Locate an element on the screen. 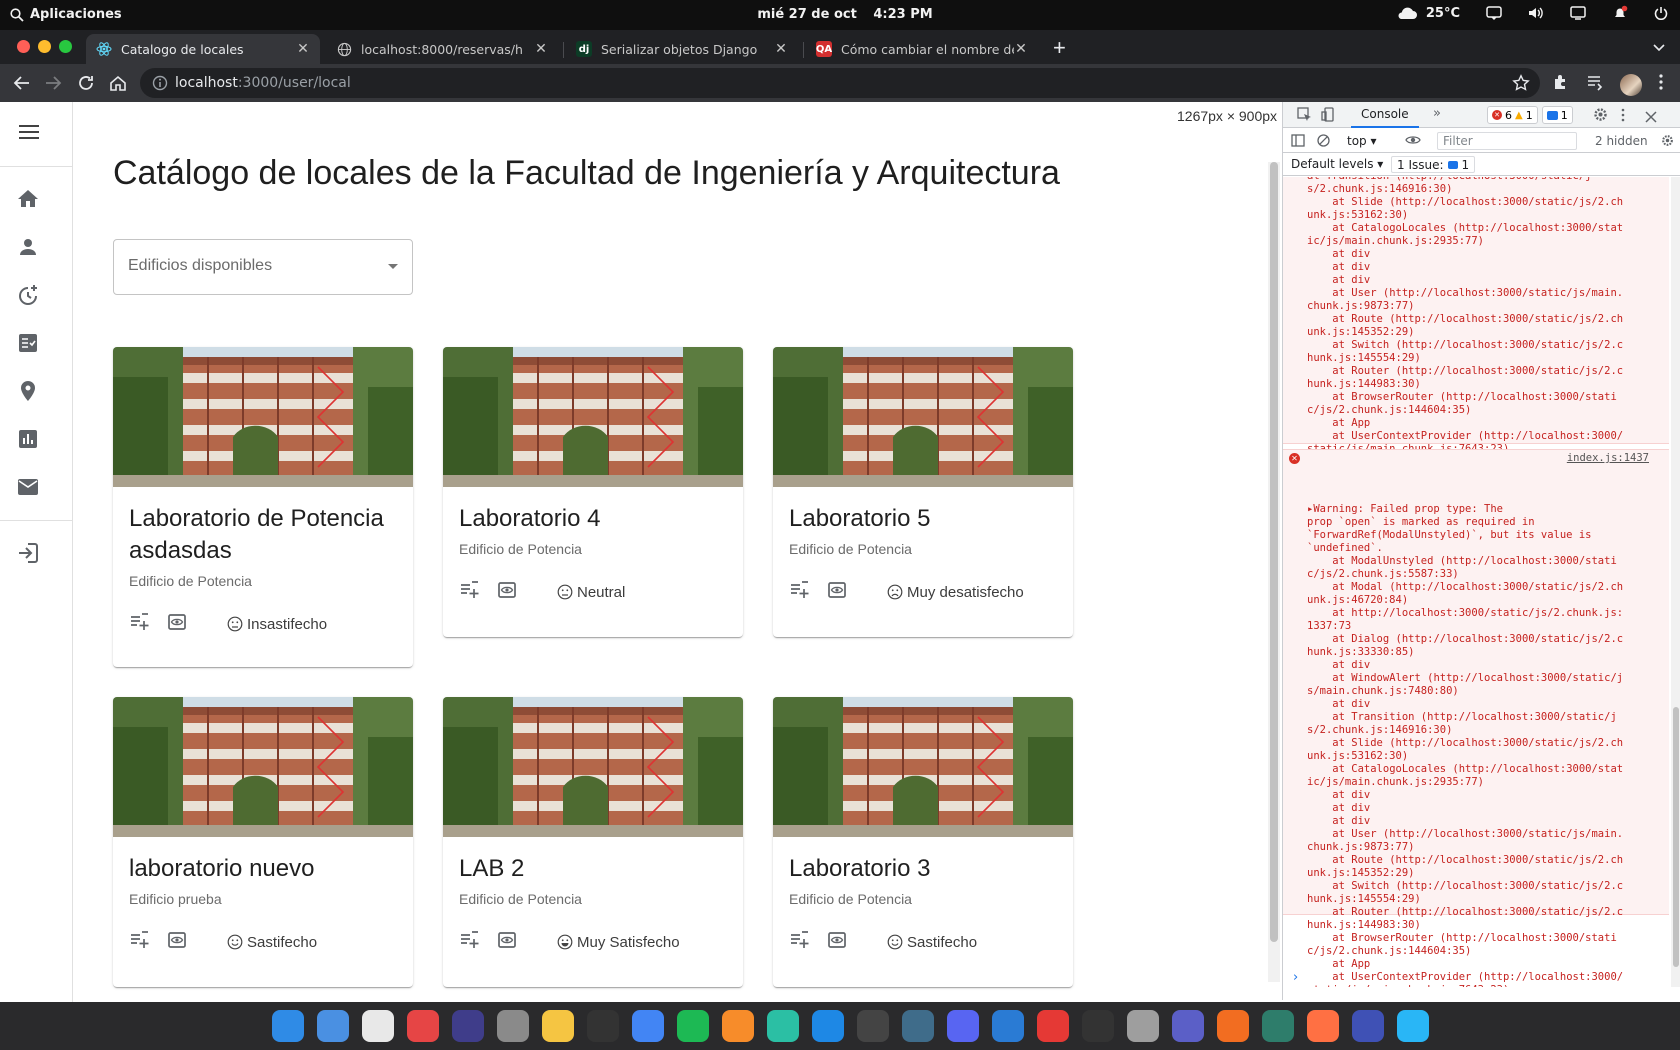 The height and width of the screenshot is (1050, 1680). screen-icon is located at coordinates (1578, 13).